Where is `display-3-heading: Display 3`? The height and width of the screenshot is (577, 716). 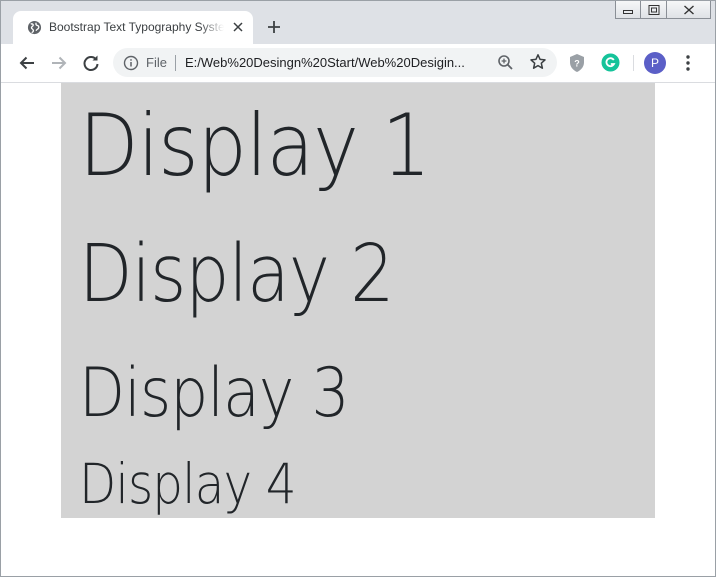 display-3-heading: Display 3 is located at coordinates (214, 393).